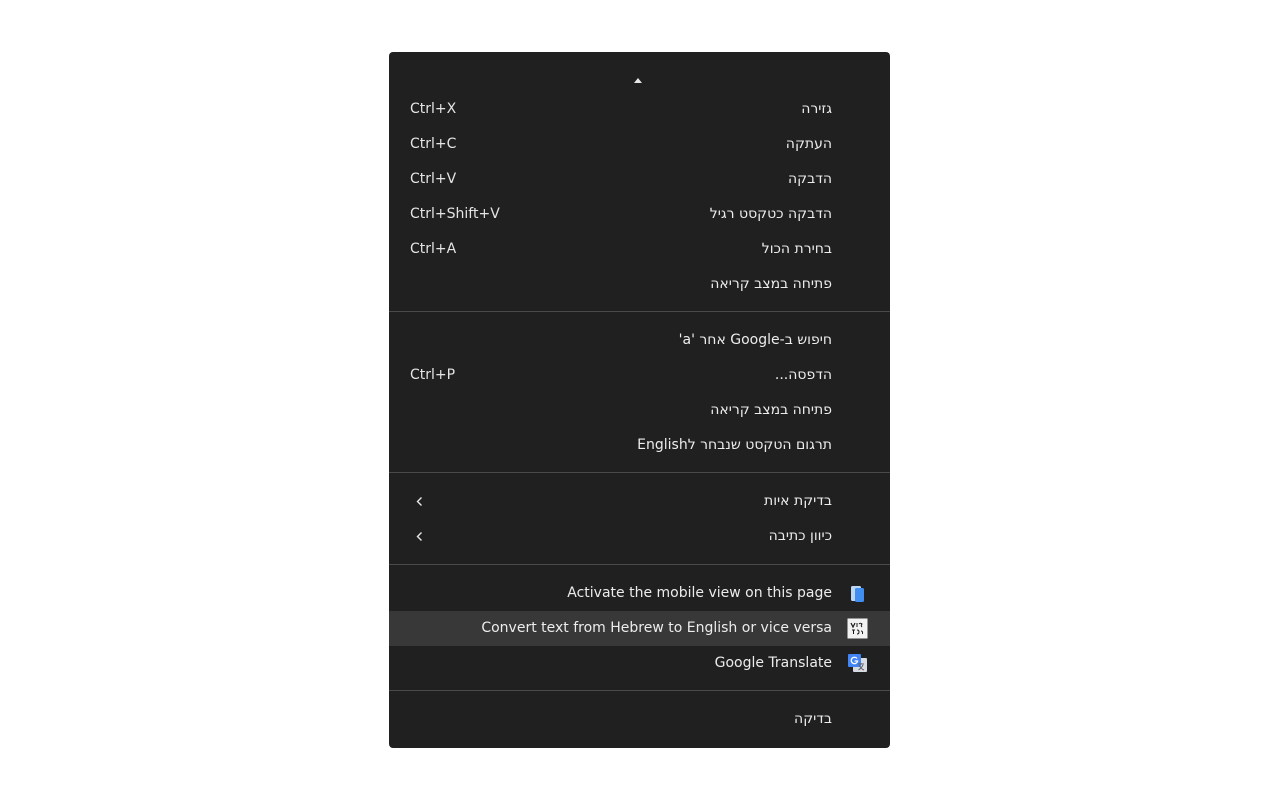 The width and height of the screenshot is (1280, 800). Describe the element at coordinates (639, 340) in the screenshot. I see `menu-item-search-google: חיפוש ב-Google אחר 'a'` at that location.